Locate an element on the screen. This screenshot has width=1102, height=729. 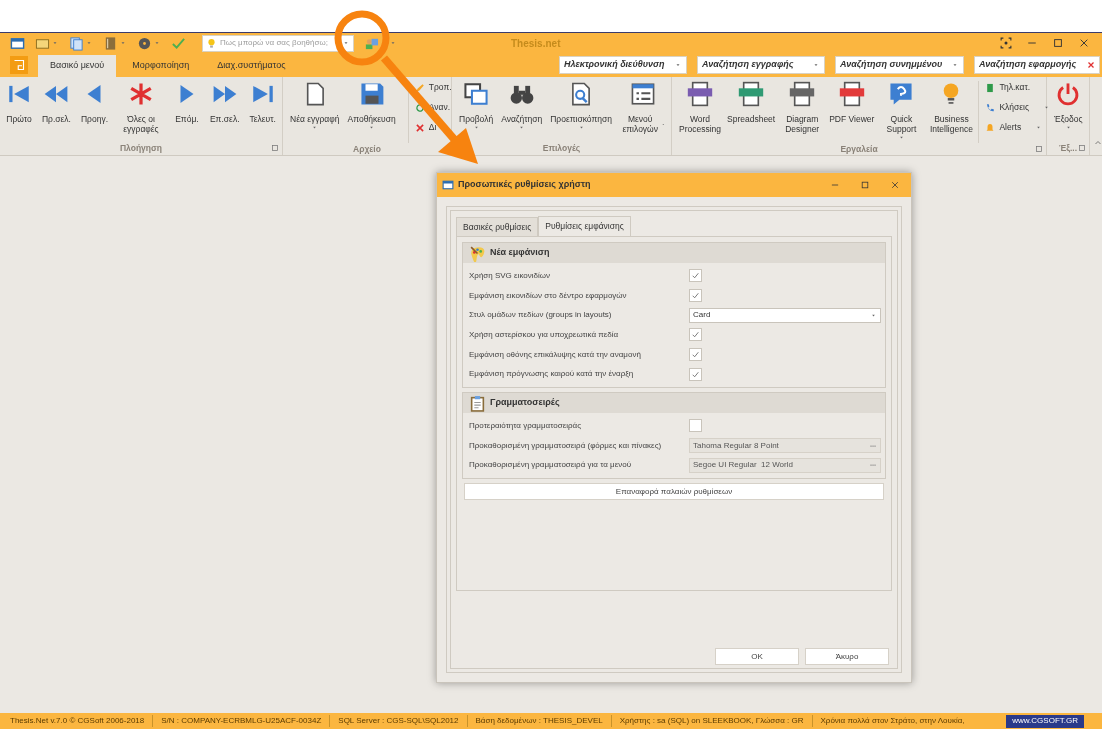
checkmark-icon is located at coordinates (178, 43).